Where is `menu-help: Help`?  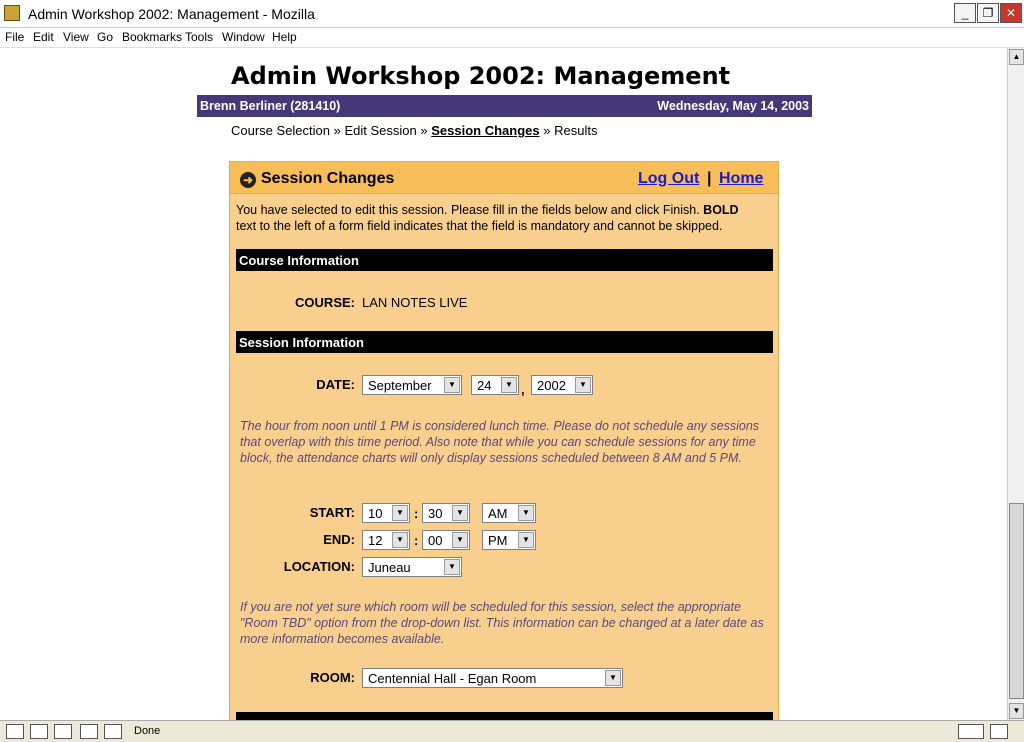 menu-help: Help is located at coordinates (284, 37).